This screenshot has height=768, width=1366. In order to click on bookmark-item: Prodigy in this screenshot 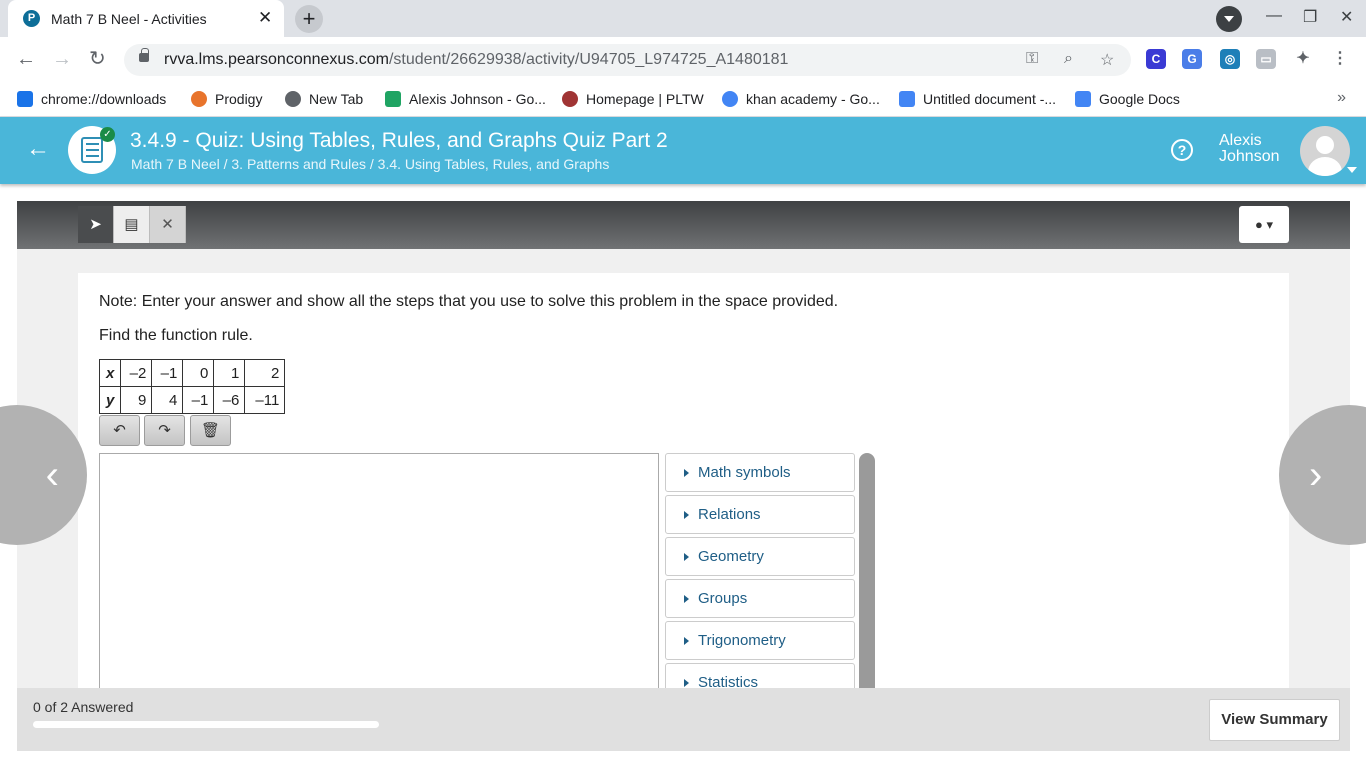, I will do `click(226, 99)`.